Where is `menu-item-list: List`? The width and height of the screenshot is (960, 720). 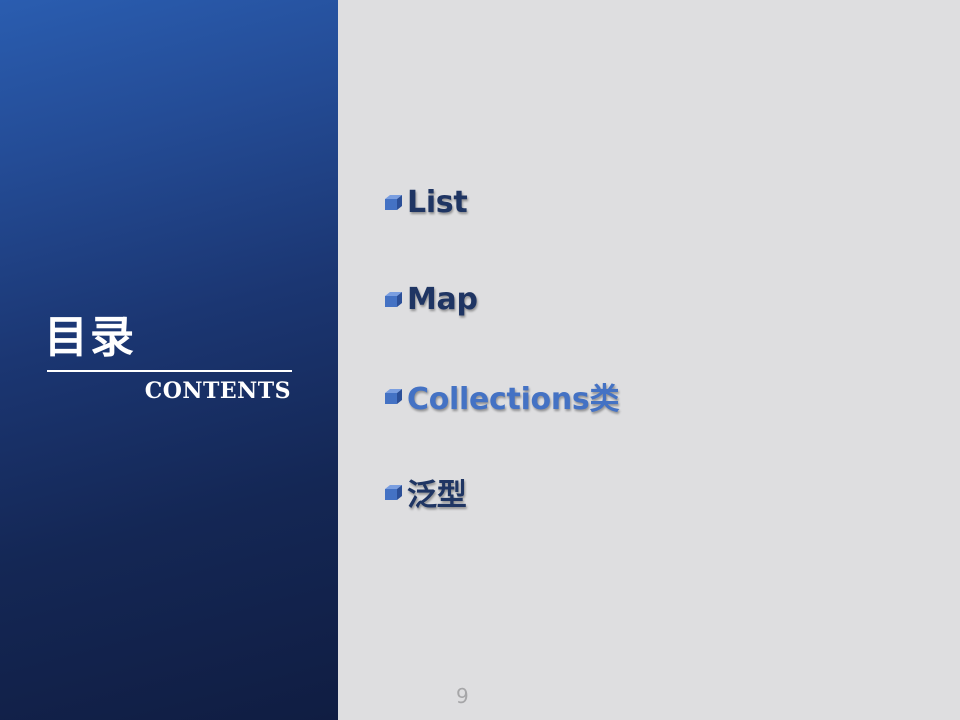 menu-item-list: List is located at coordinates (583, 202).